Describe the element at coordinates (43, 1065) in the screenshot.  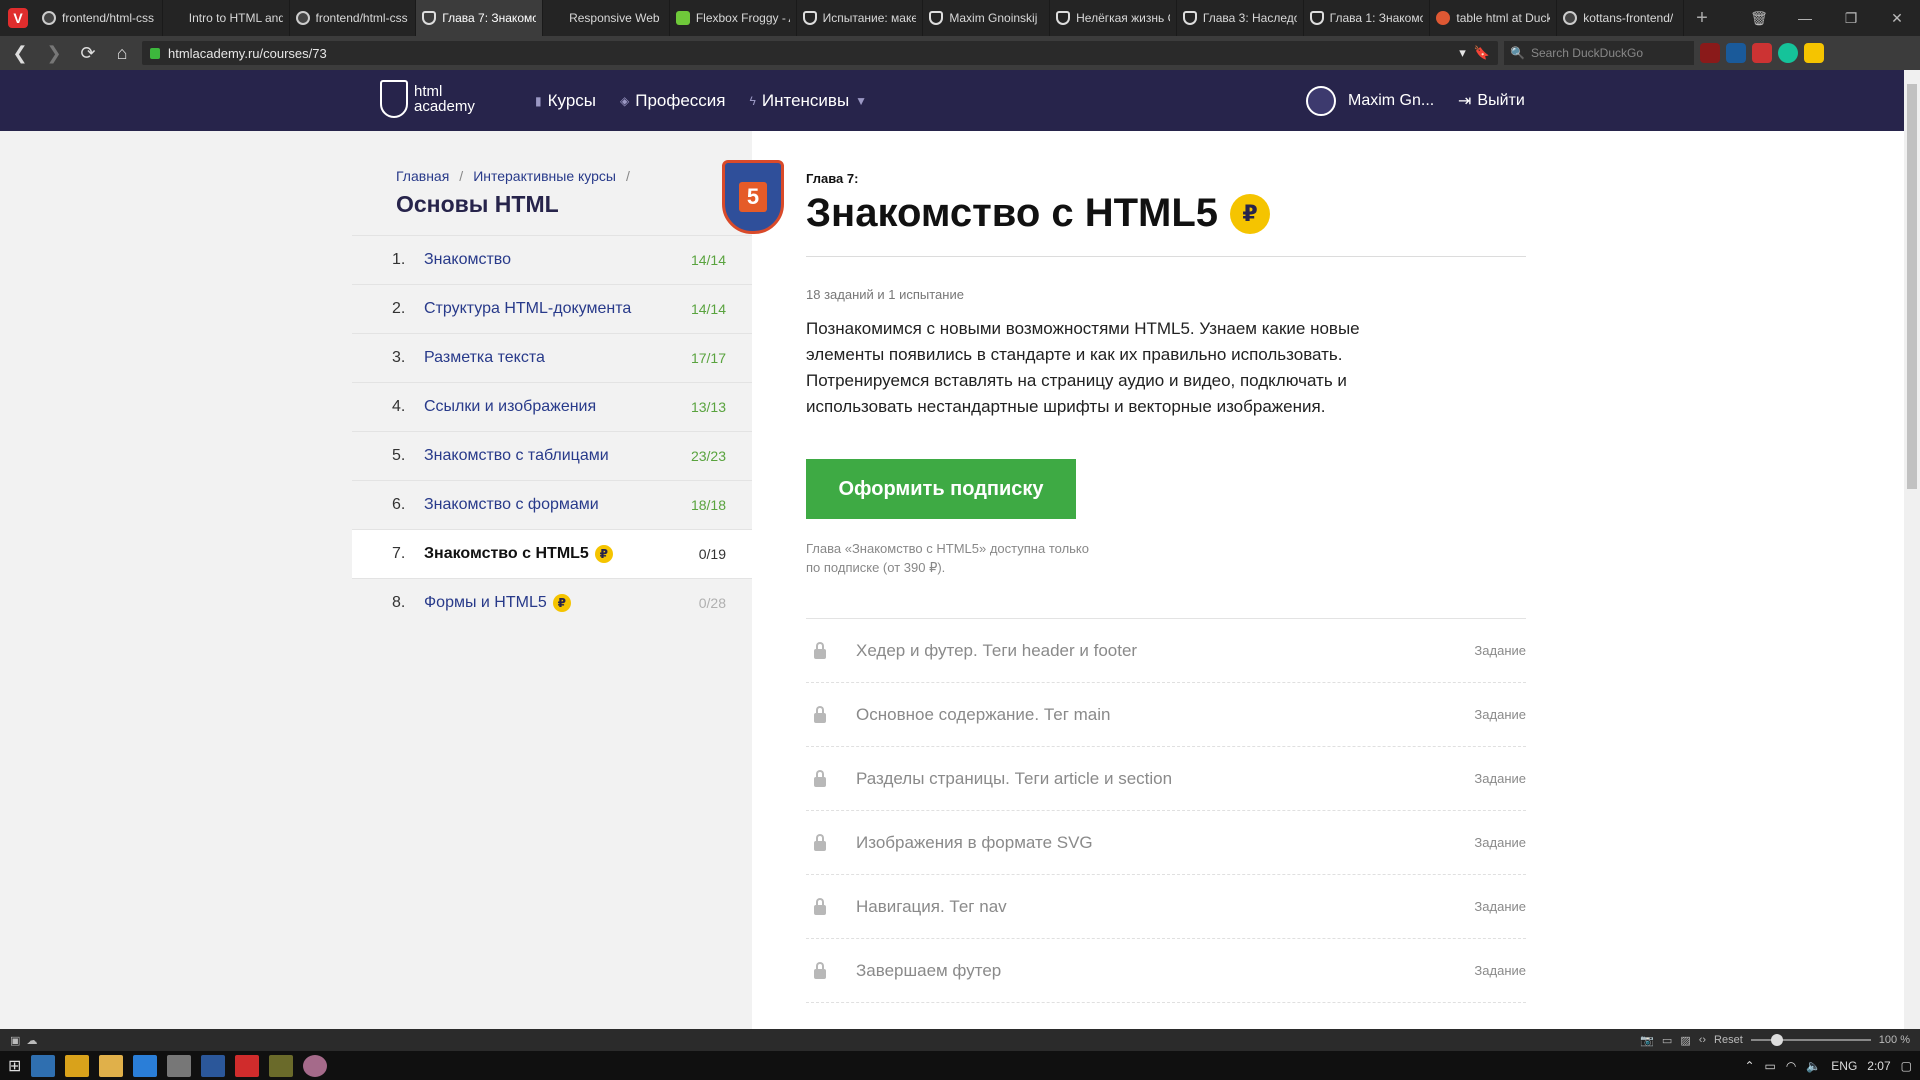
I see `telegram-icon` at that location.